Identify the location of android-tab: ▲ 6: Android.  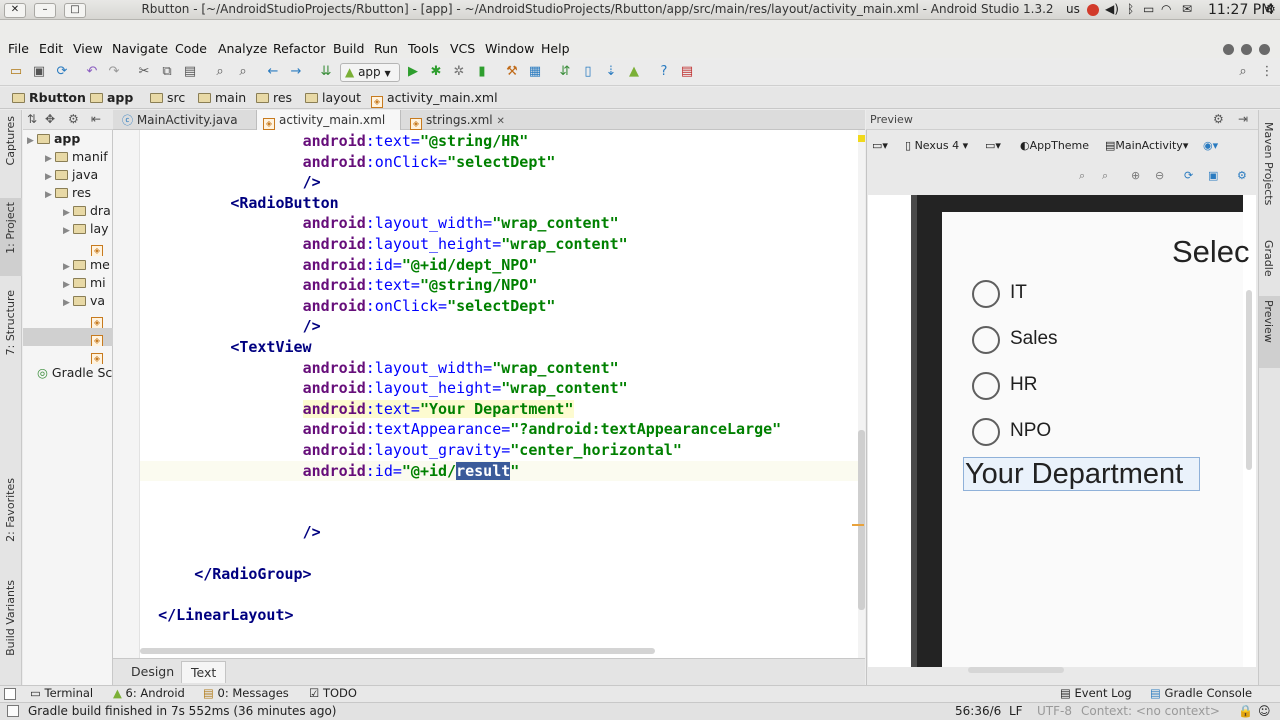
(149, 693).